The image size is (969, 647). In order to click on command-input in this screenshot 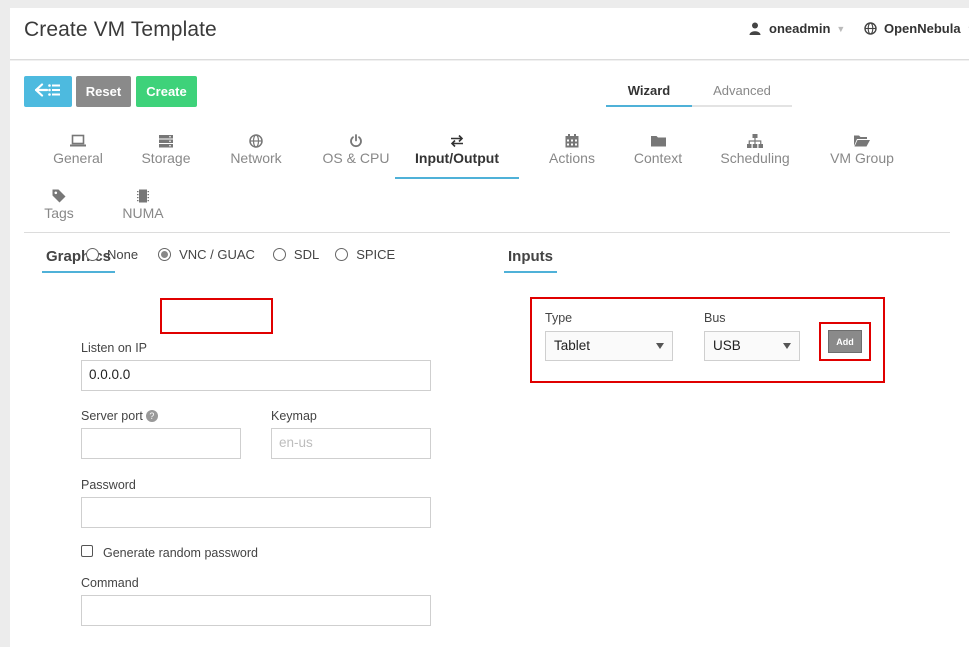, I will do `click(256, 610)`.